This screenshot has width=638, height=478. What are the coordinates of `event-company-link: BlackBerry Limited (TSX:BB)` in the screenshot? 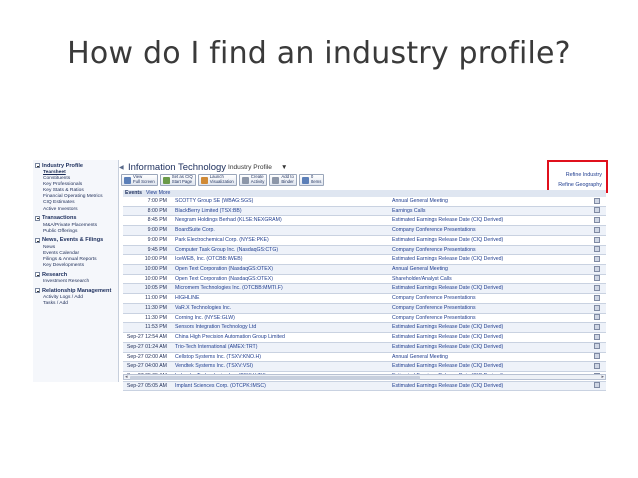 It's located at (281, 211).